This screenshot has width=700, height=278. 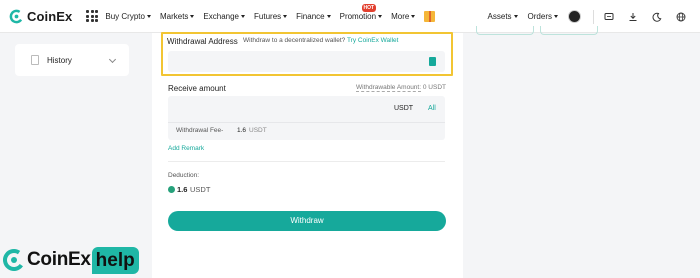 I want to click on download-icon, so click(x=633, y=17).